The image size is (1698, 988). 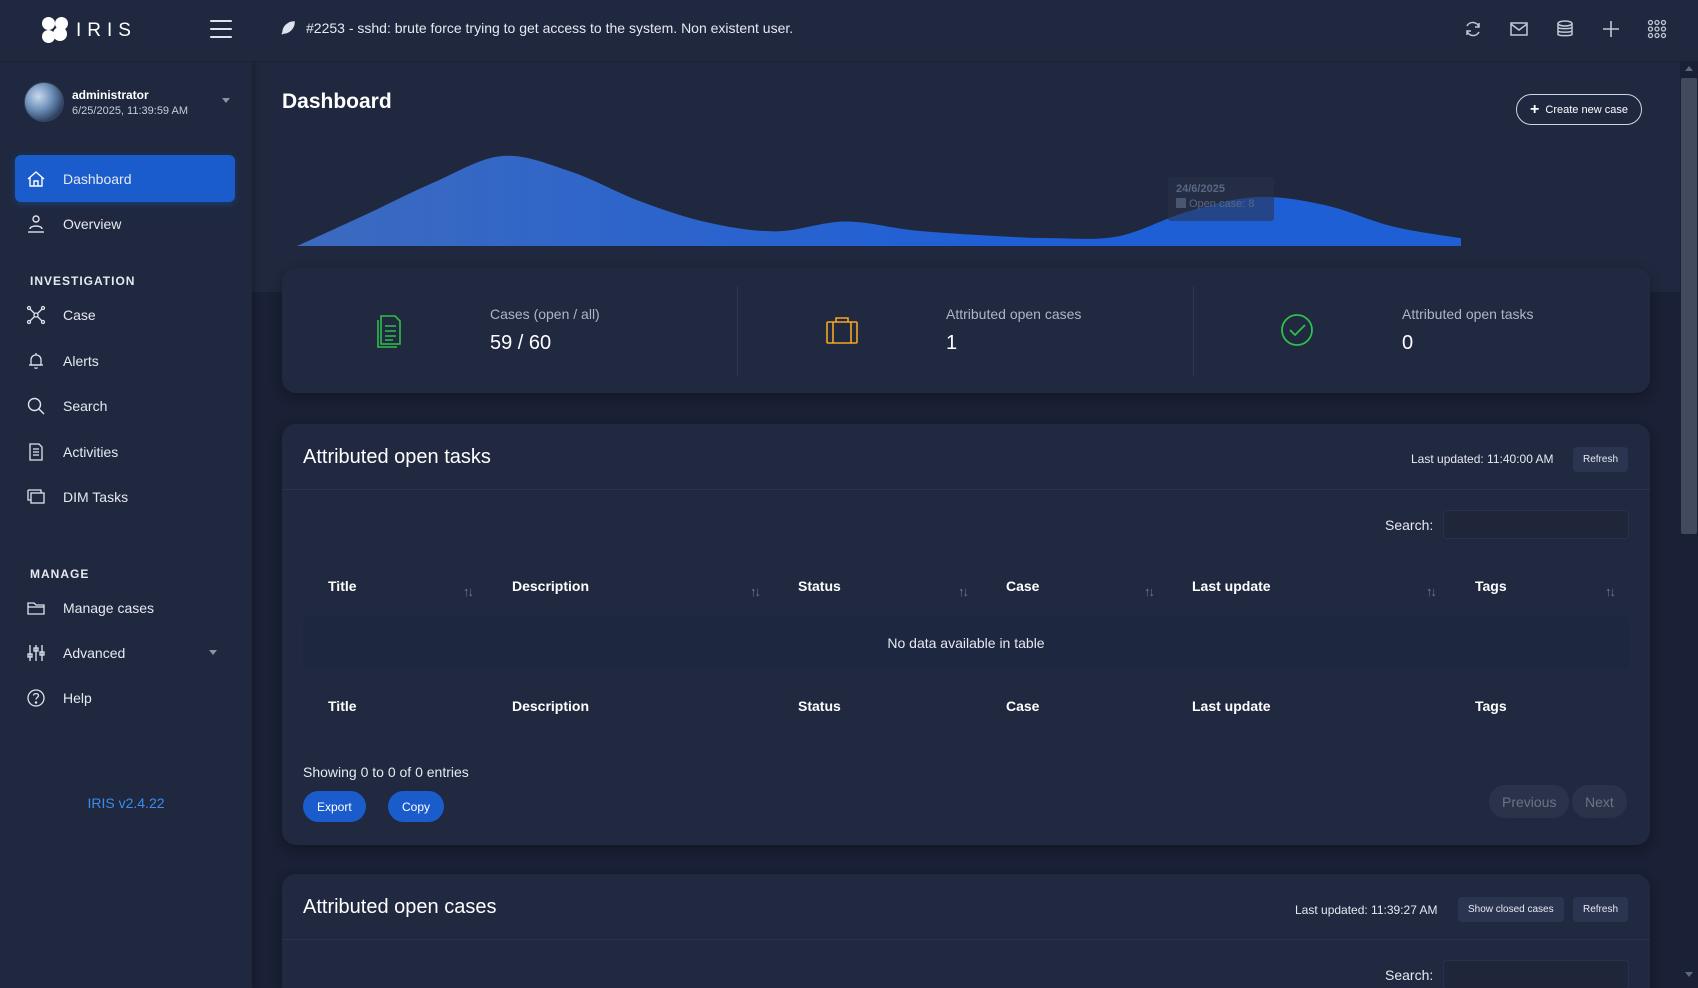 I want to click on section-manage: MANAGE, so click(x=60, y=574).